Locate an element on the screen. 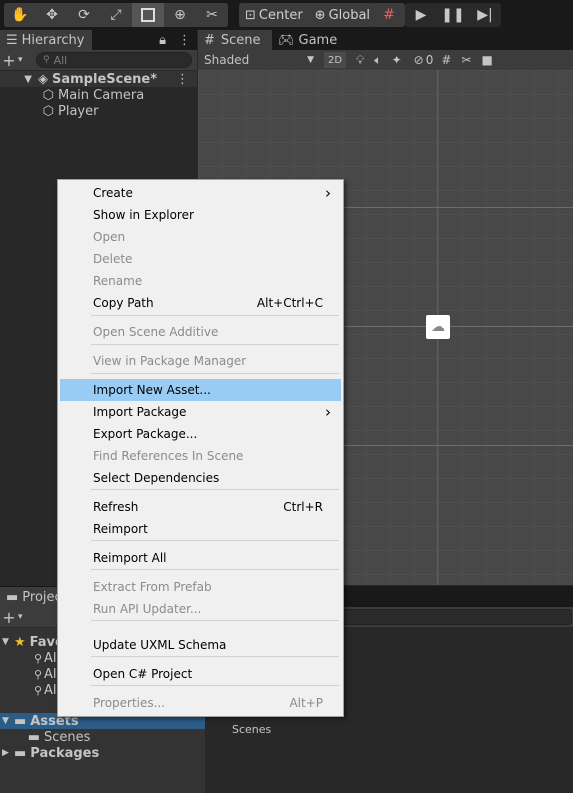  main-toolbar: ✋ ✥ ⟳ ⤢ ⊕ ✂ ⊡ Center ⊕ Global # ▶ ❚❚ ▶| is located at coordinates (286, 15).